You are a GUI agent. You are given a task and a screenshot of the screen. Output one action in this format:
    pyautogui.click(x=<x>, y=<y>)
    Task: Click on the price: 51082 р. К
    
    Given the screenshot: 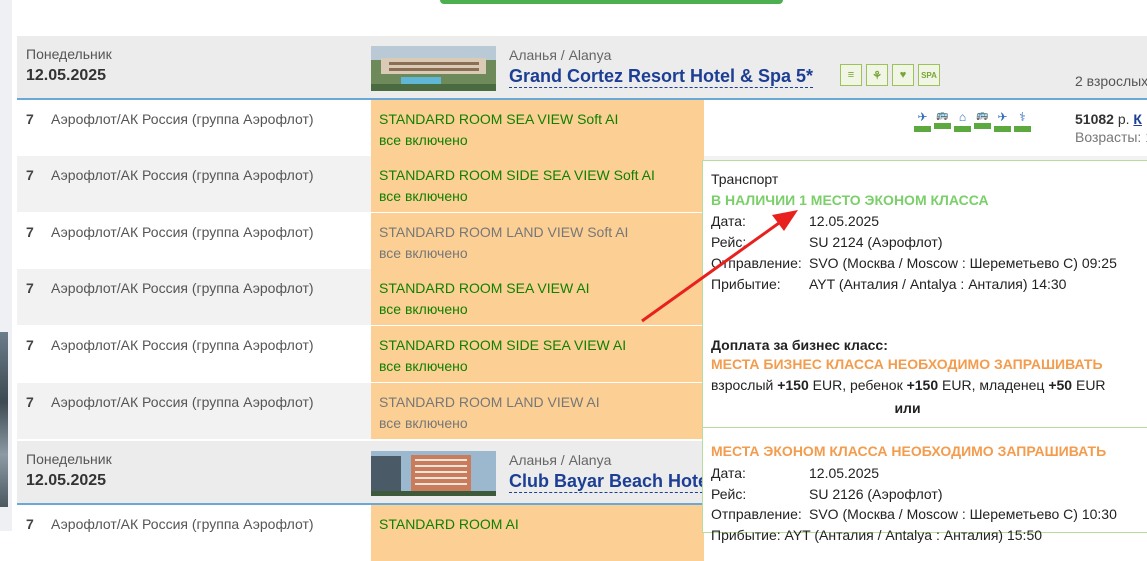 What is the action you would take?
    pyautogui.click(x=1108, y=119)
    